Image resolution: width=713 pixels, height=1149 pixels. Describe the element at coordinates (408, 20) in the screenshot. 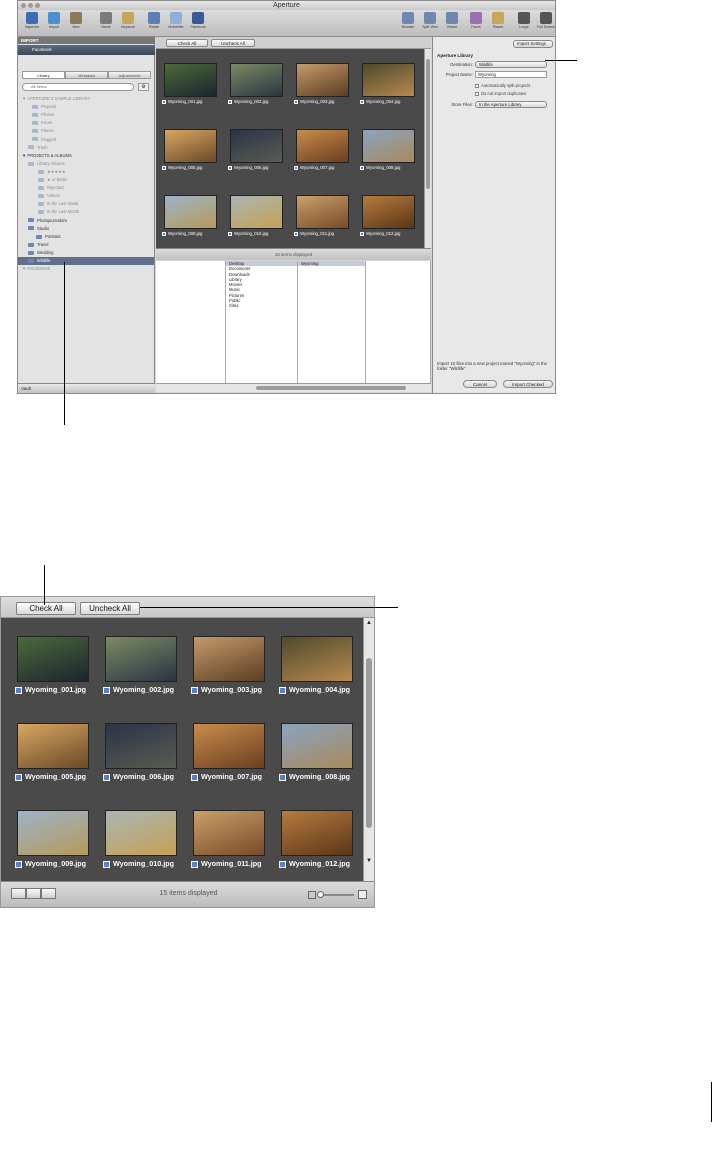

I see `toolbar-button-browser: Browser` at that location.